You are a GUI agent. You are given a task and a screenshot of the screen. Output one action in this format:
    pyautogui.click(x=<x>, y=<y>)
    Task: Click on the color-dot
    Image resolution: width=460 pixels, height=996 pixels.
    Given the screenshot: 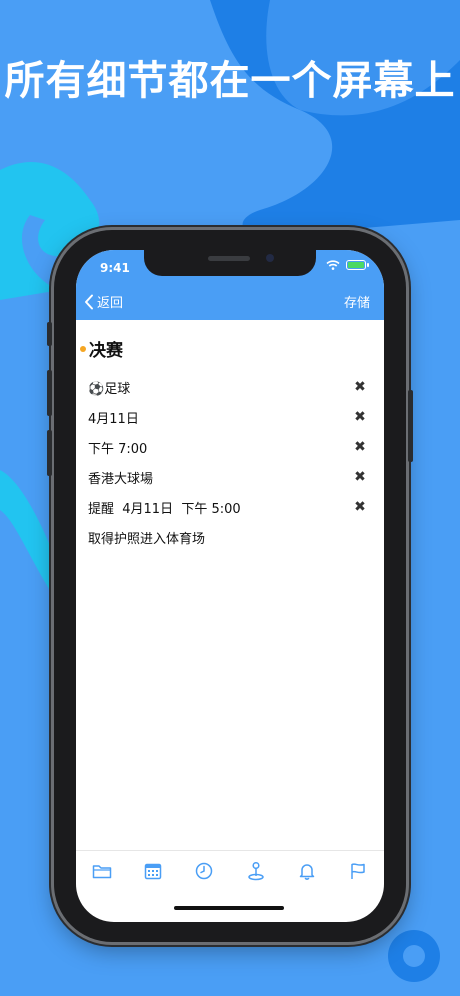 What is the action you would take?
    pyautogui.click(x=83, y=348)
    